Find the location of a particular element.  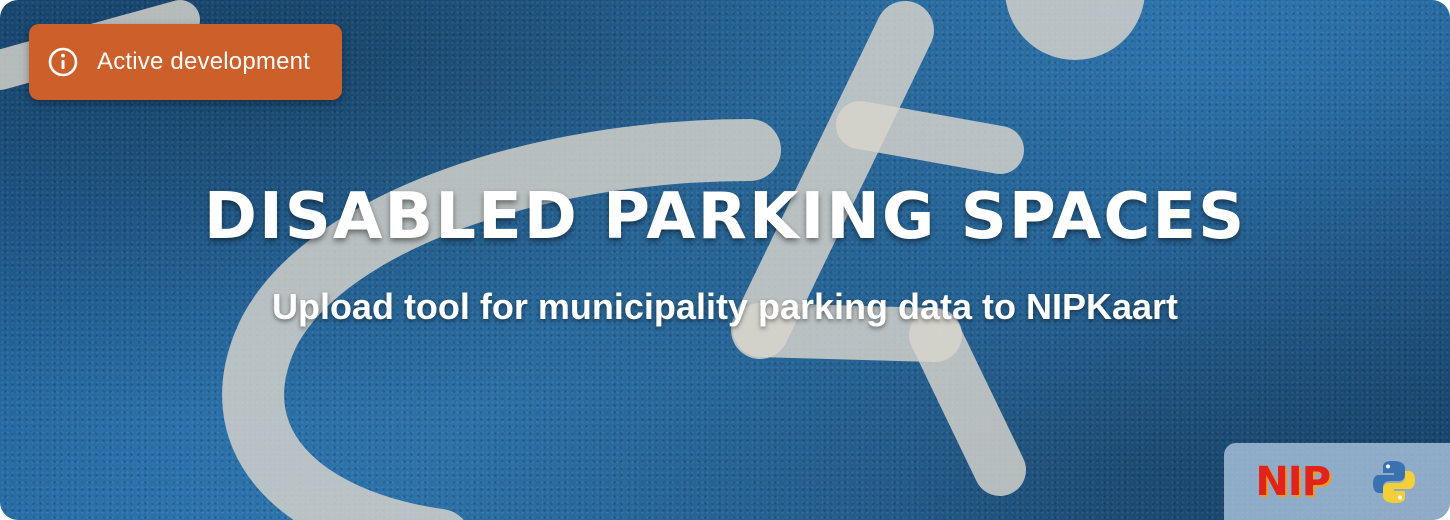

python-icon is located at coordinates (1393, 481).